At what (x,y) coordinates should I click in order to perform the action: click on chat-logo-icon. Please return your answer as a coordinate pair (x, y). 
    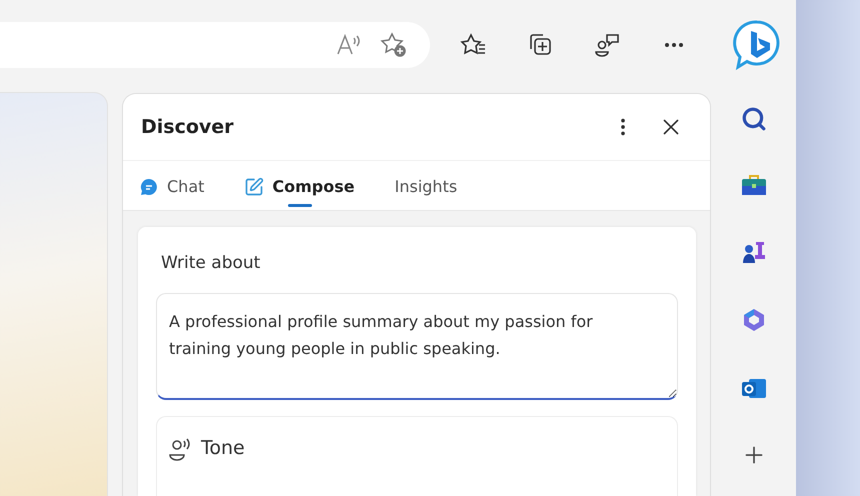
    Looking at the image, I should click on (757, 45).